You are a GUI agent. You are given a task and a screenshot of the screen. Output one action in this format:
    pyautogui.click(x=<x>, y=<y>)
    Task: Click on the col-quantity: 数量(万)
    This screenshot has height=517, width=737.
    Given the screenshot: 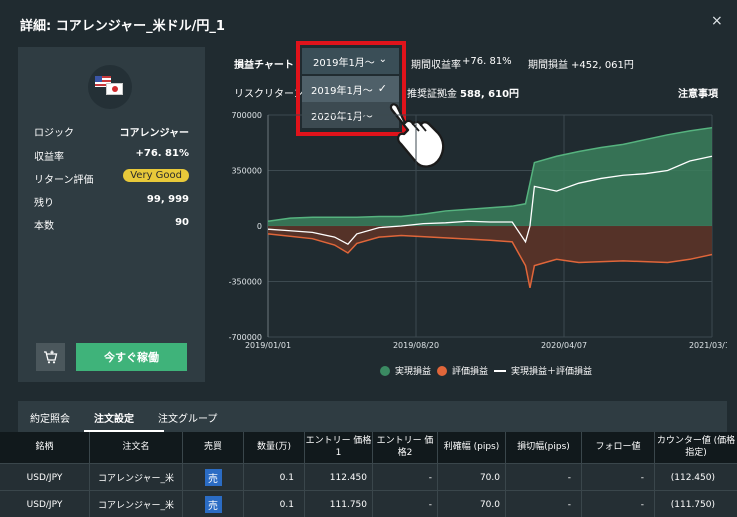 What is the action you would take?
    pyautogui.click(x=274, y=447)
    